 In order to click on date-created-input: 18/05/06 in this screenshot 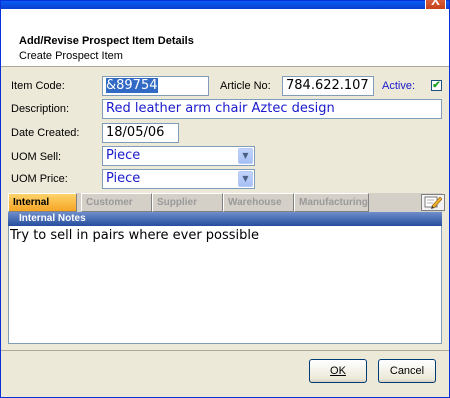, I will do `click(140, 133)`.